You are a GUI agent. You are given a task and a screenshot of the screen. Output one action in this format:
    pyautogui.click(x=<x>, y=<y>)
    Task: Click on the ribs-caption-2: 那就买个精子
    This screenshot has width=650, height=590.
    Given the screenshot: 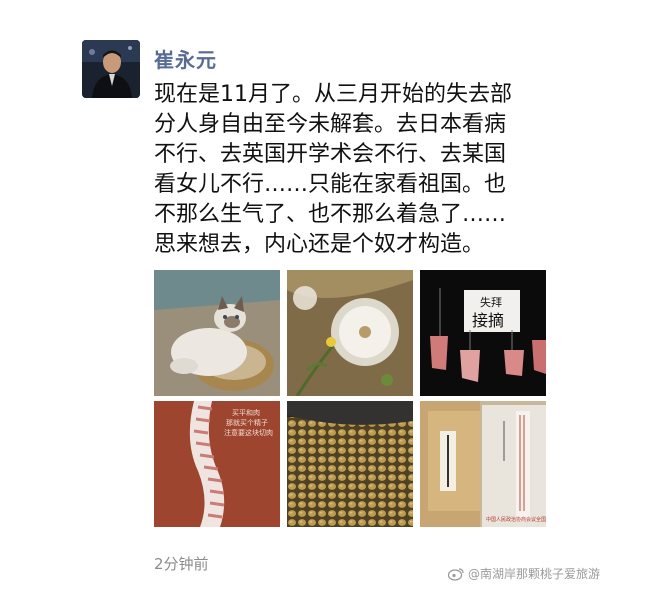 What is the action you would take?
    pyautogui.click(x=247, y=422)
    